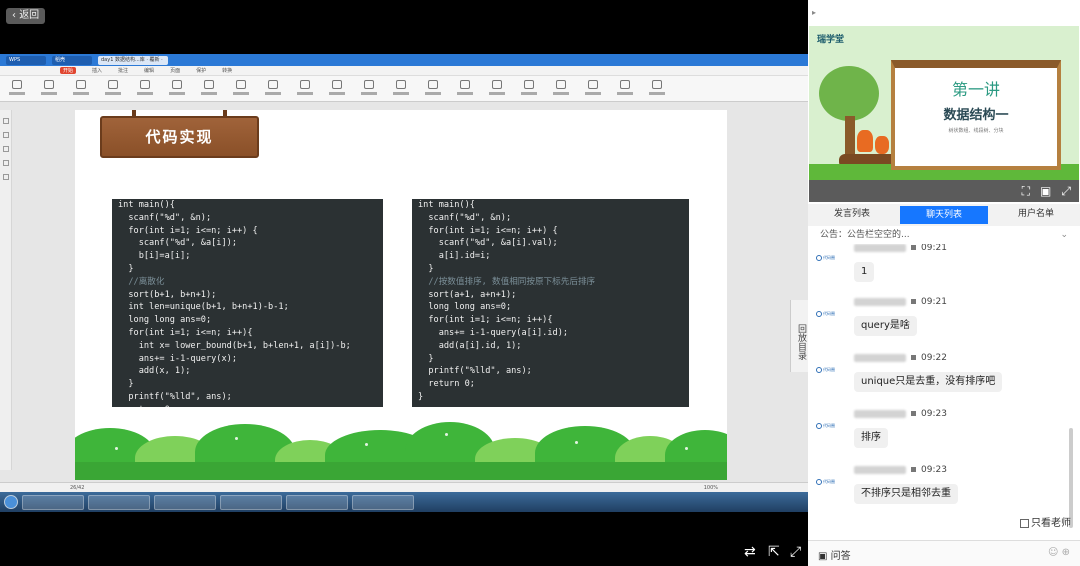 This screenshot has width=1080, height=566. I want to click on emoji-icon: ☺ ⊕, so click(1059, 552).